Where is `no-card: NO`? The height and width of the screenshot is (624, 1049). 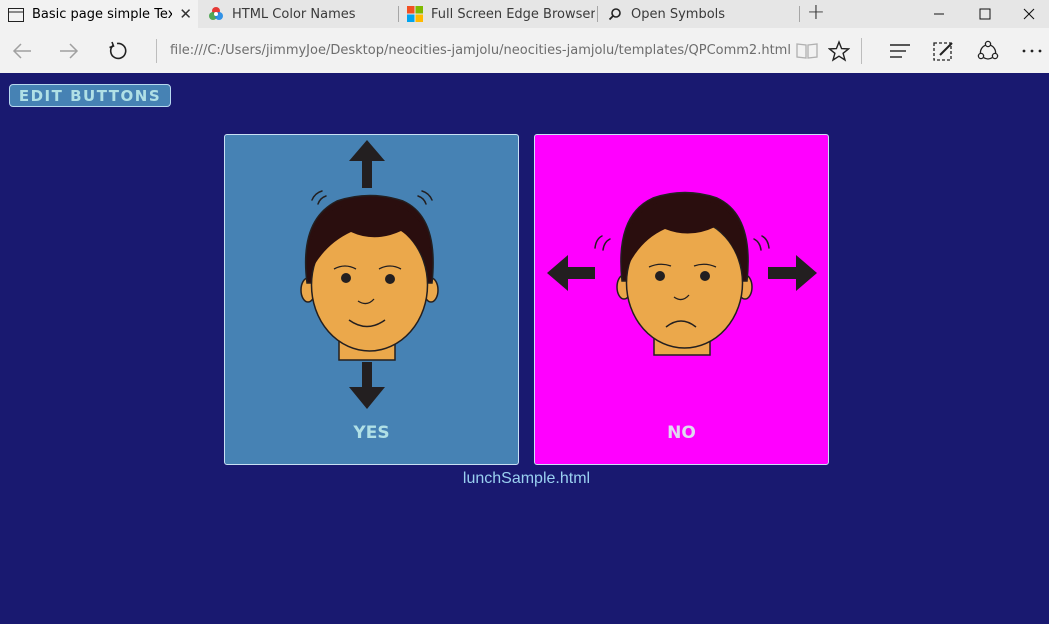 no-card: NO is located at coordinates (681, 299).